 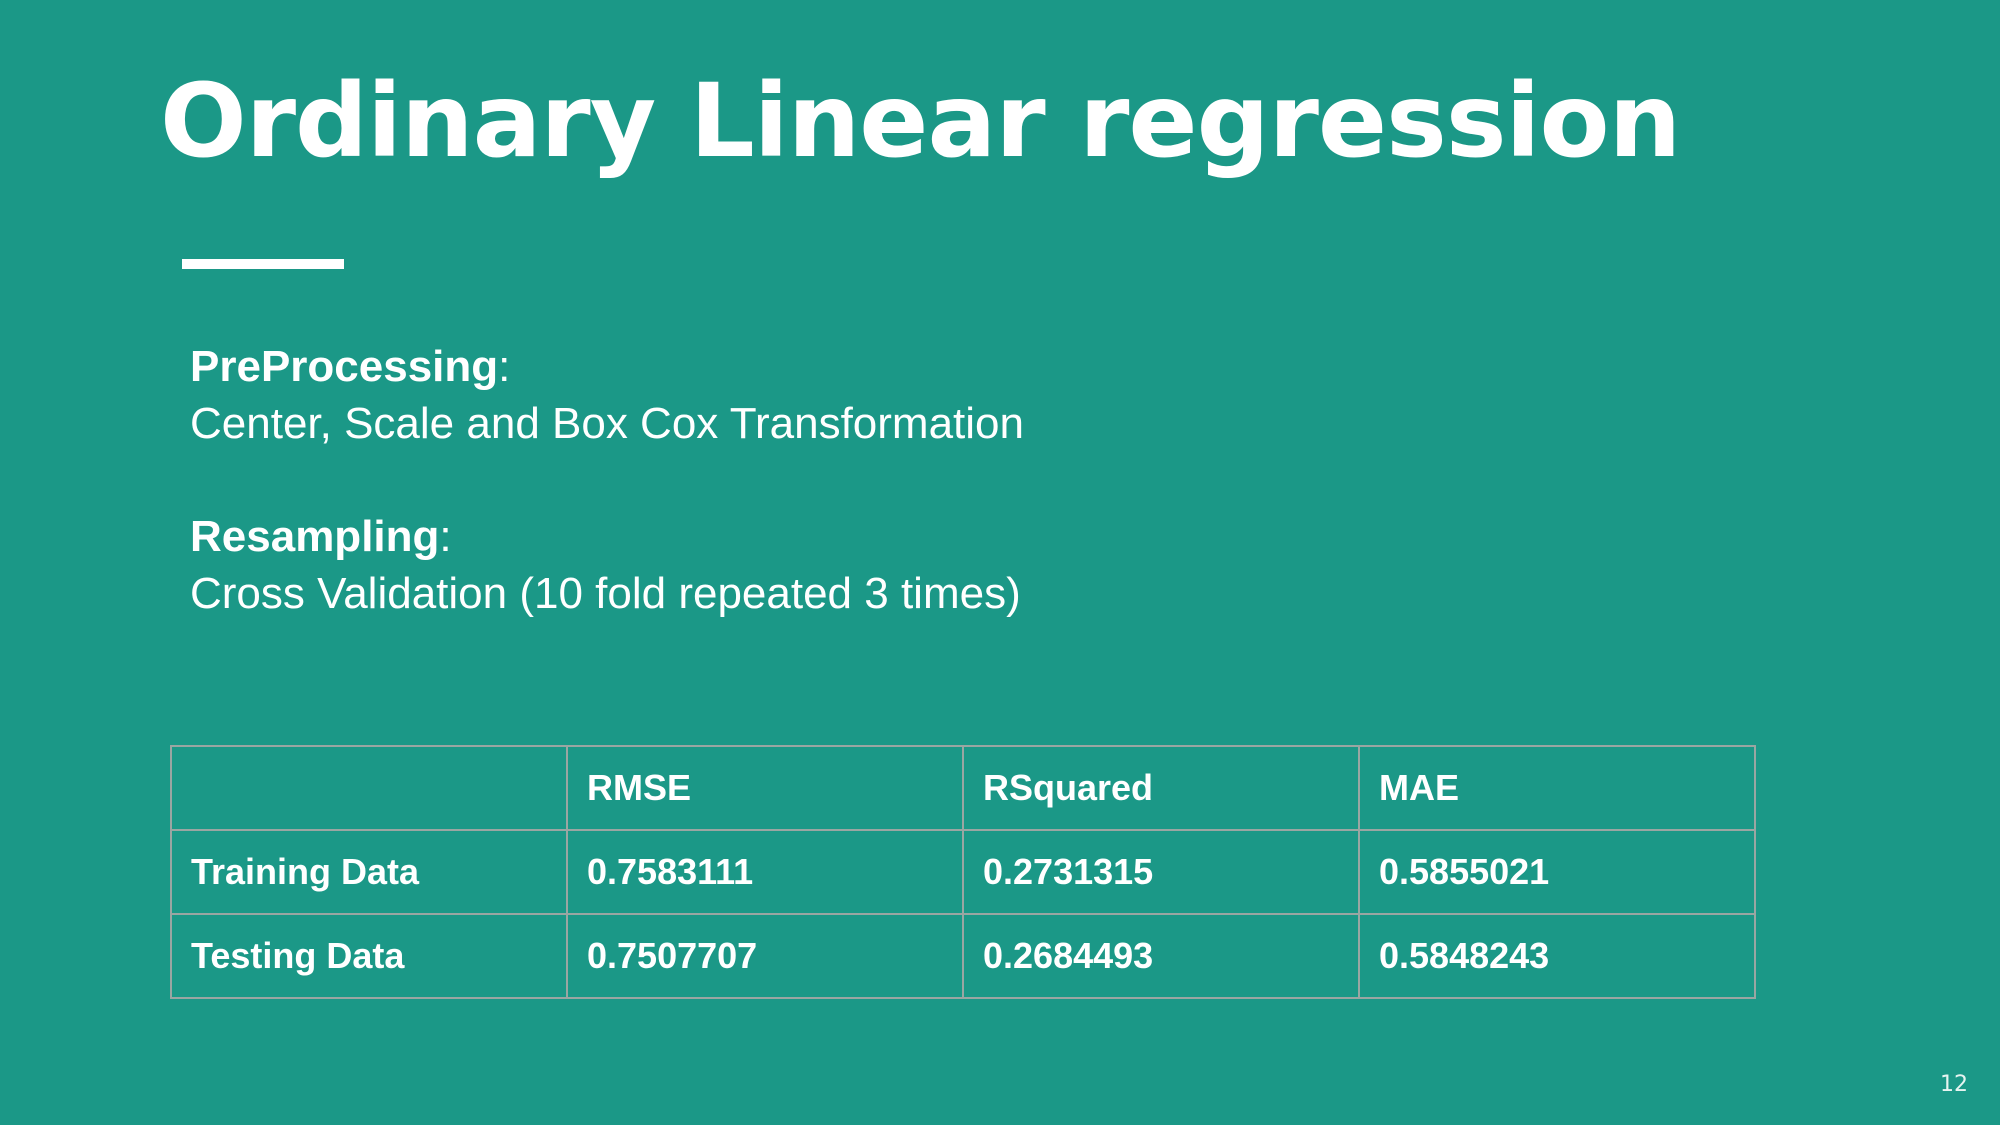 I want to click on preprocessing-text: Center, Scale and Box Cox Transformation, so click(x=607, y=423).